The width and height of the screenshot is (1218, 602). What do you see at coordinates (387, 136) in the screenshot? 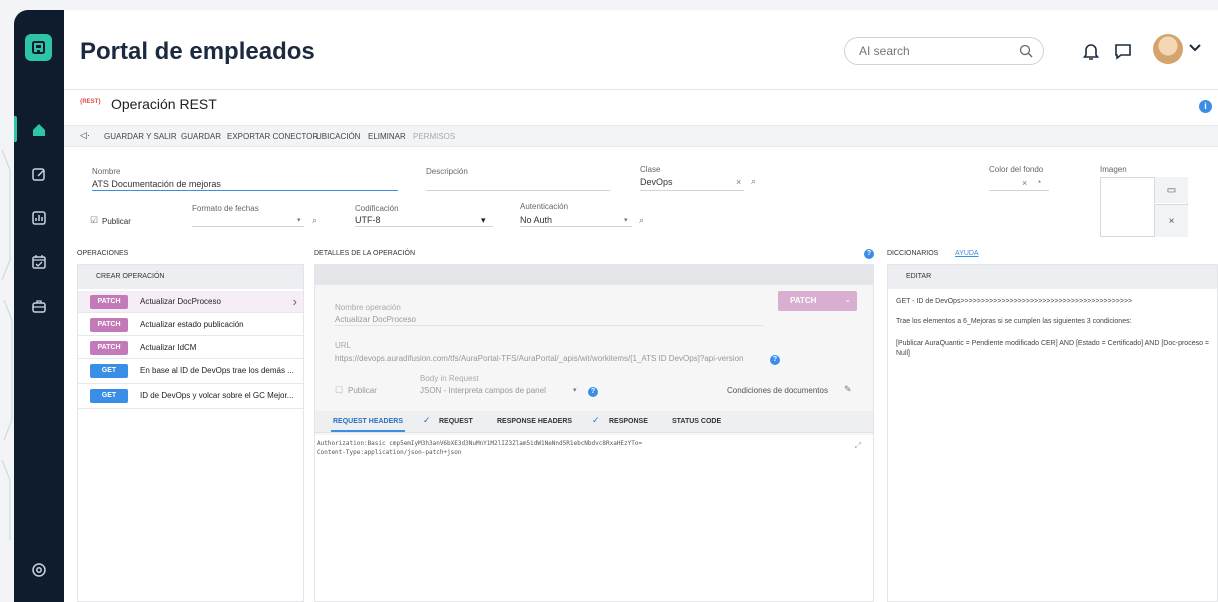
I see `delete-button: ELIMINAR` at bounding box center [387, 136].